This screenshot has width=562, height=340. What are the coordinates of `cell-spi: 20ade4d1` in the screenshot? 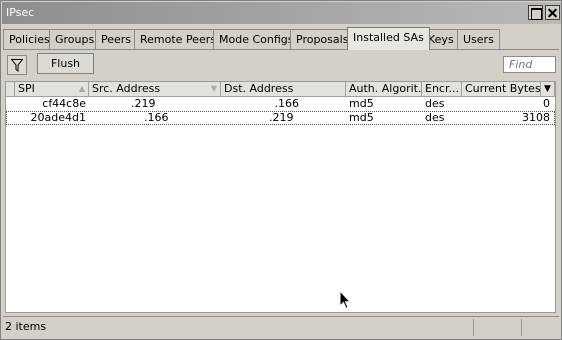 It's located at (58, 117).